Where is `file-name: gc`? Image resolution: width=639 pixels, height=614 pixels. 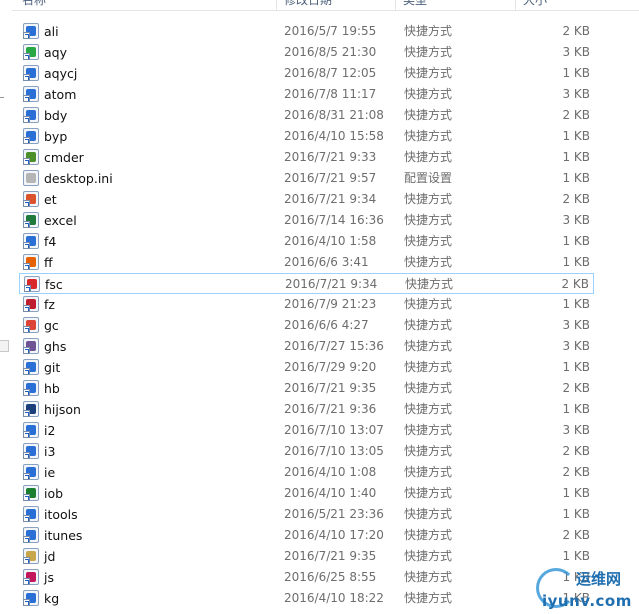 file-name: gc is located at coordinates (51, 325).